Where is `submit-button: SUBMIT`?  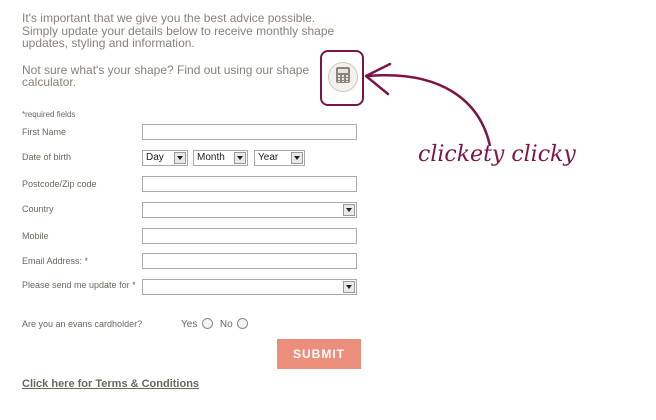 submit-button: SUBMIT is located at coordinates (319, 354).